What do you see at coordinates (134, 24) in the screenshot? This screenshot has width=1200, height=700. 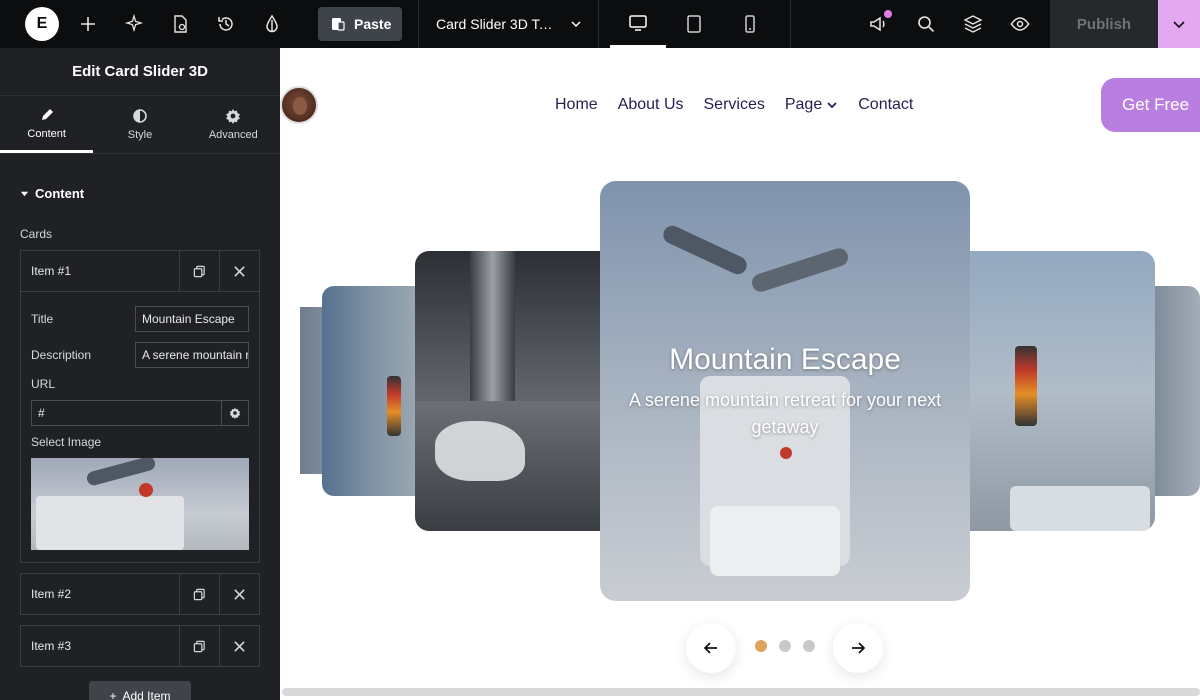 I see `ai-sparkle-icon` at bounding box center [134, 24].